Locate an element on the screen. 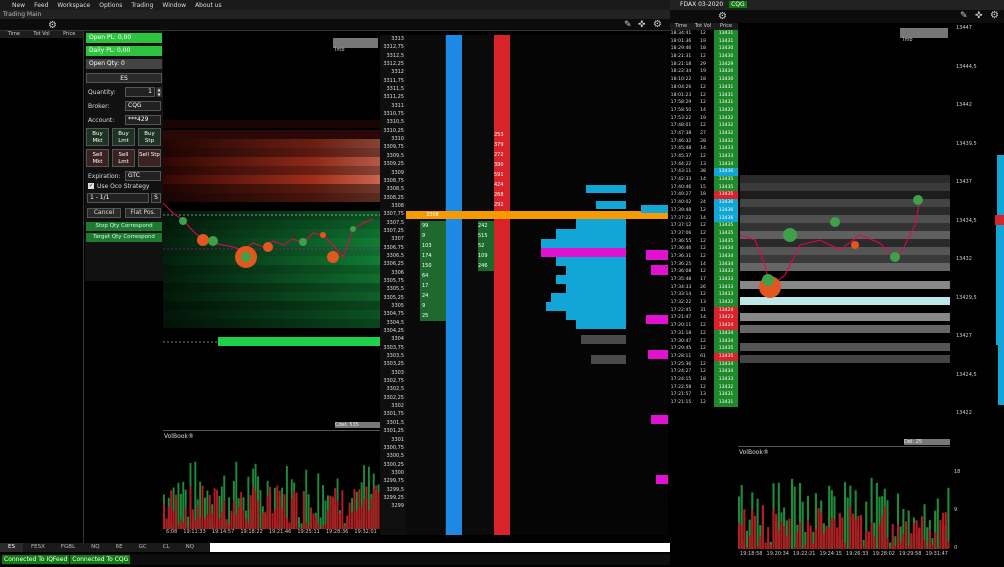 Image resolution: width=1004 pixels, height=567 pixels. sell-stp-button: Sell Stp is located at coordinates (149, 158).